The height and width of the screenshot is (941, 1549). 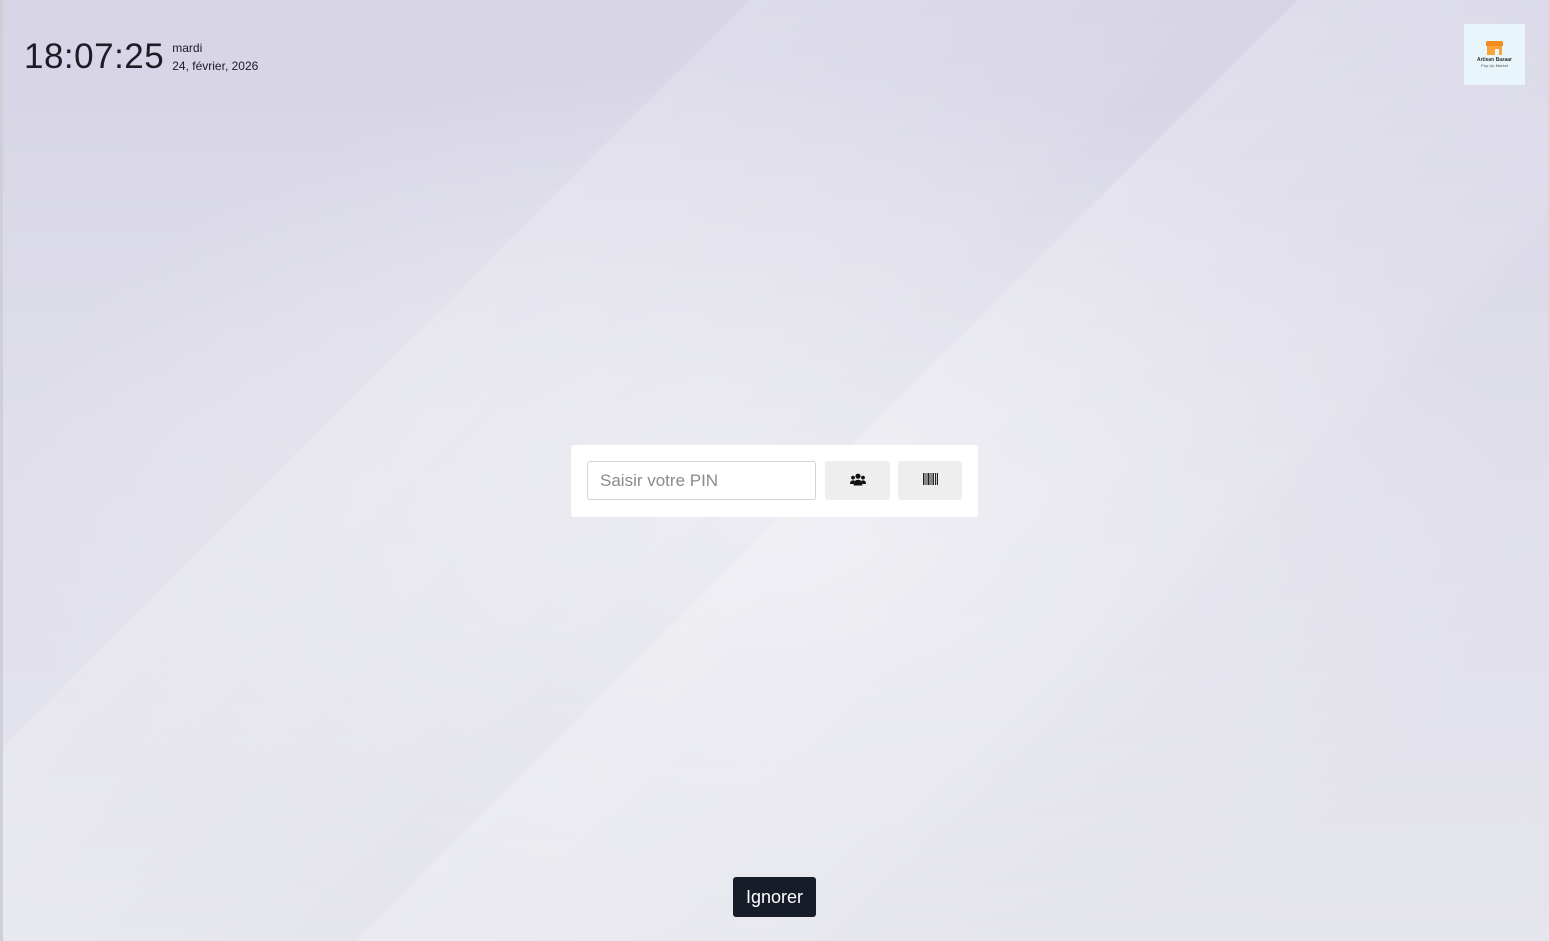 What do you see at coordinates (215, 66) in the screenshot?
I see `clock-date: 24, février, 2026` at bounding box center [215, 66].